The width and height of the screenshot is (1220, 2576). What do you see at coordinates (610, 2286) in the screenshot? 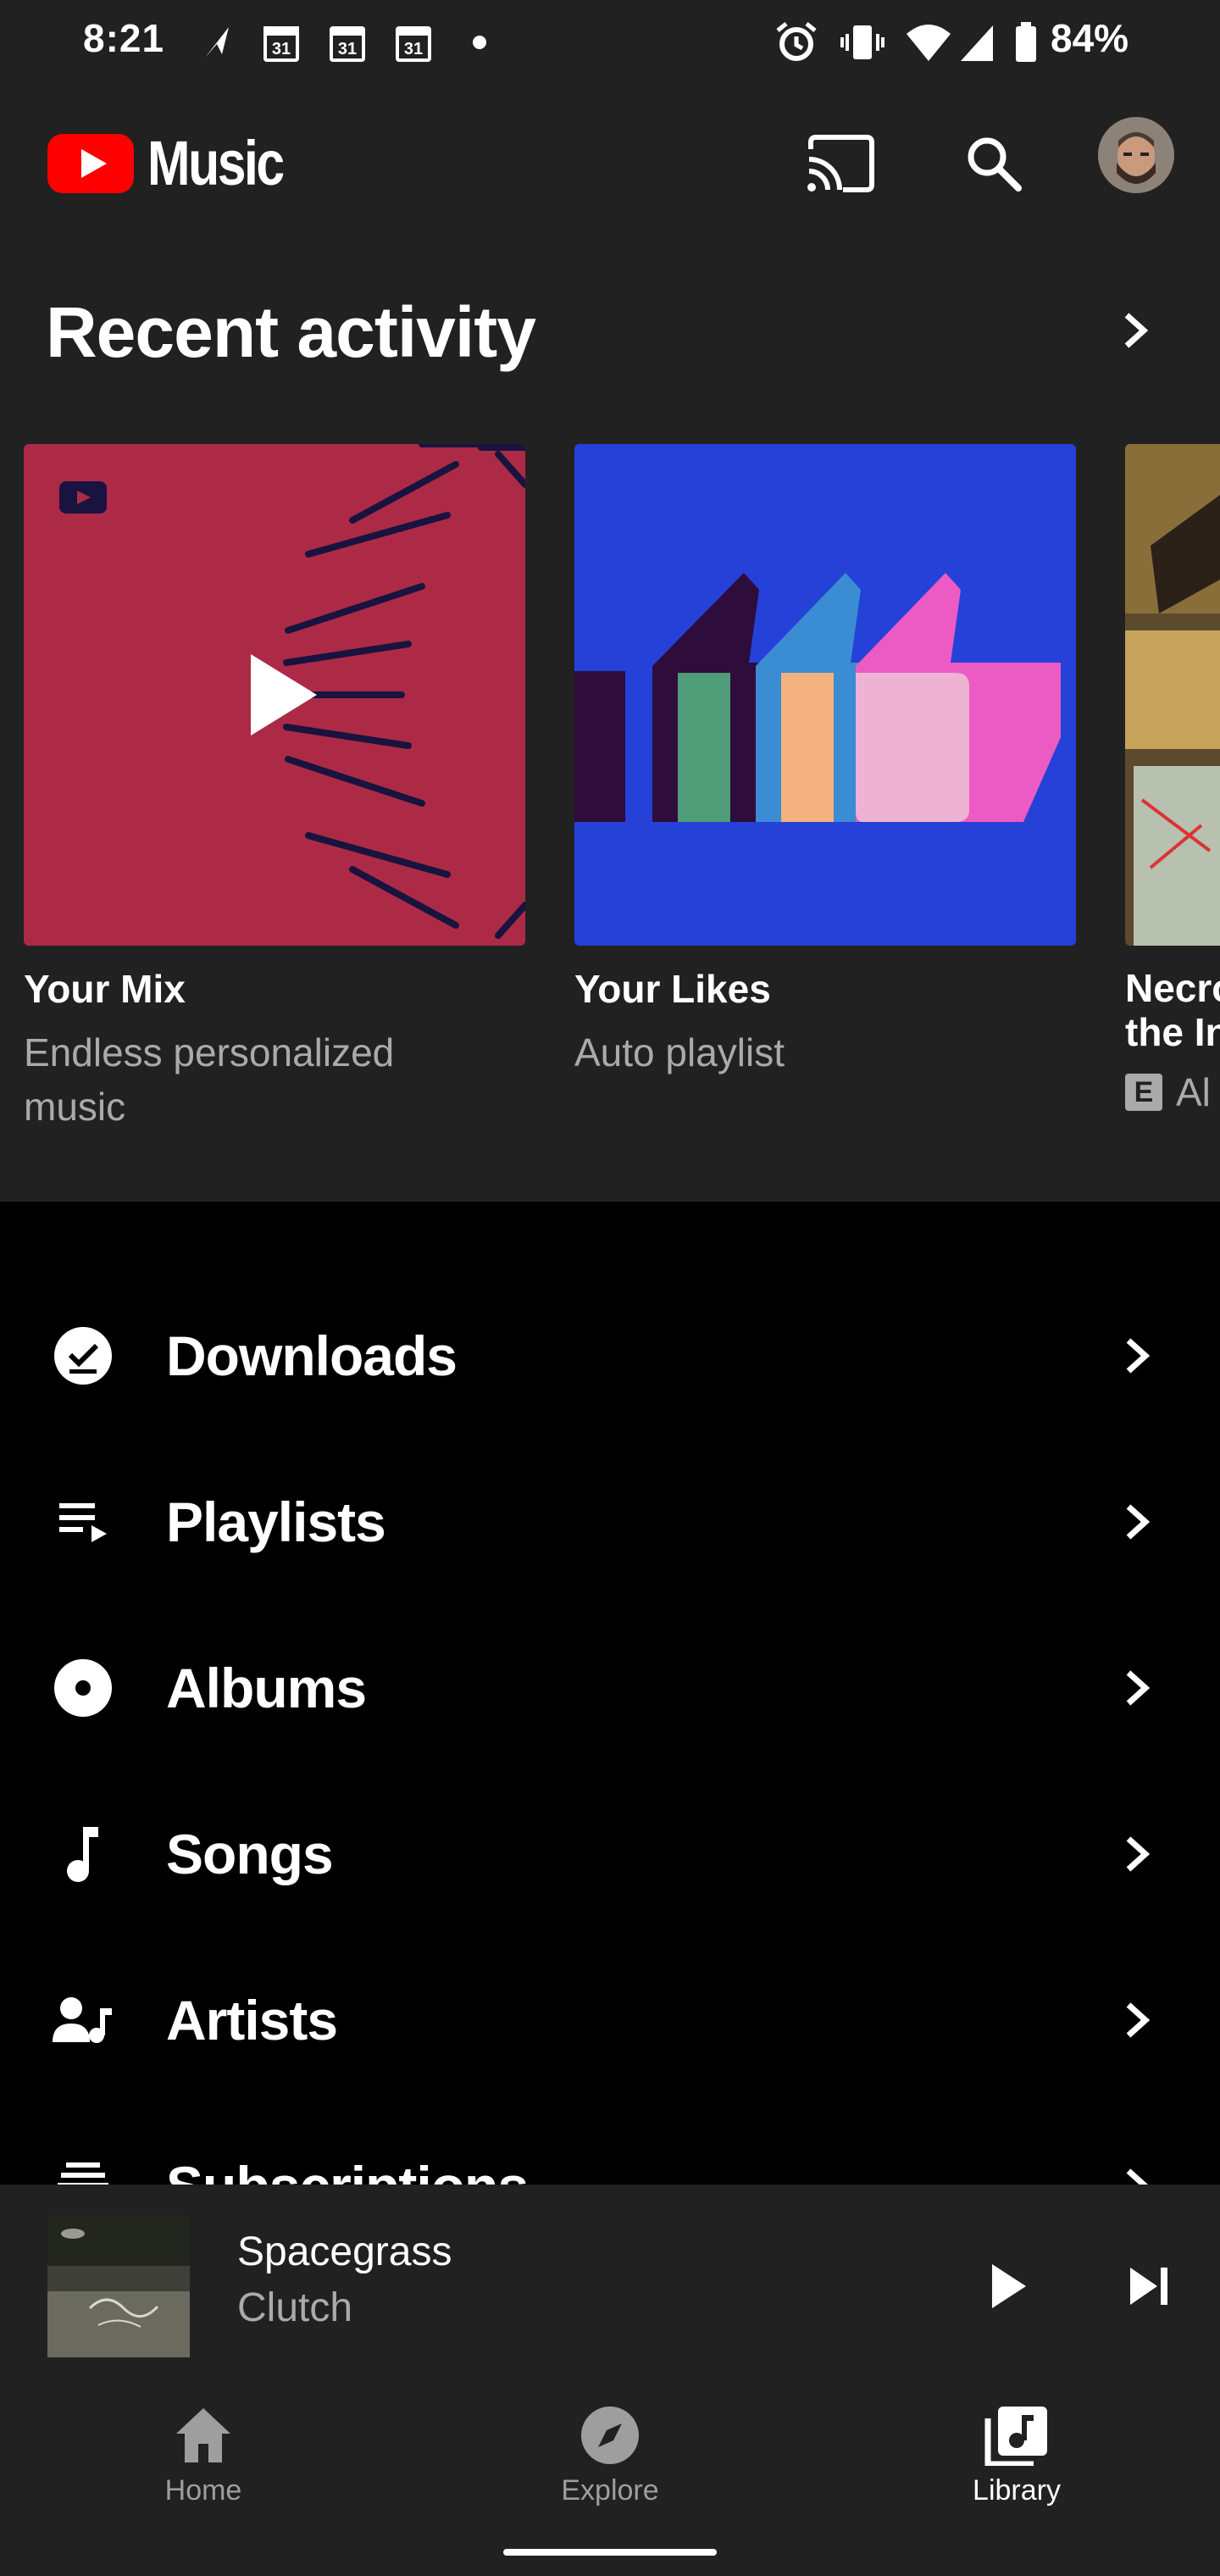
I see `mini-player: Spacegrass Clutch` at bounding box center [610, 2286].